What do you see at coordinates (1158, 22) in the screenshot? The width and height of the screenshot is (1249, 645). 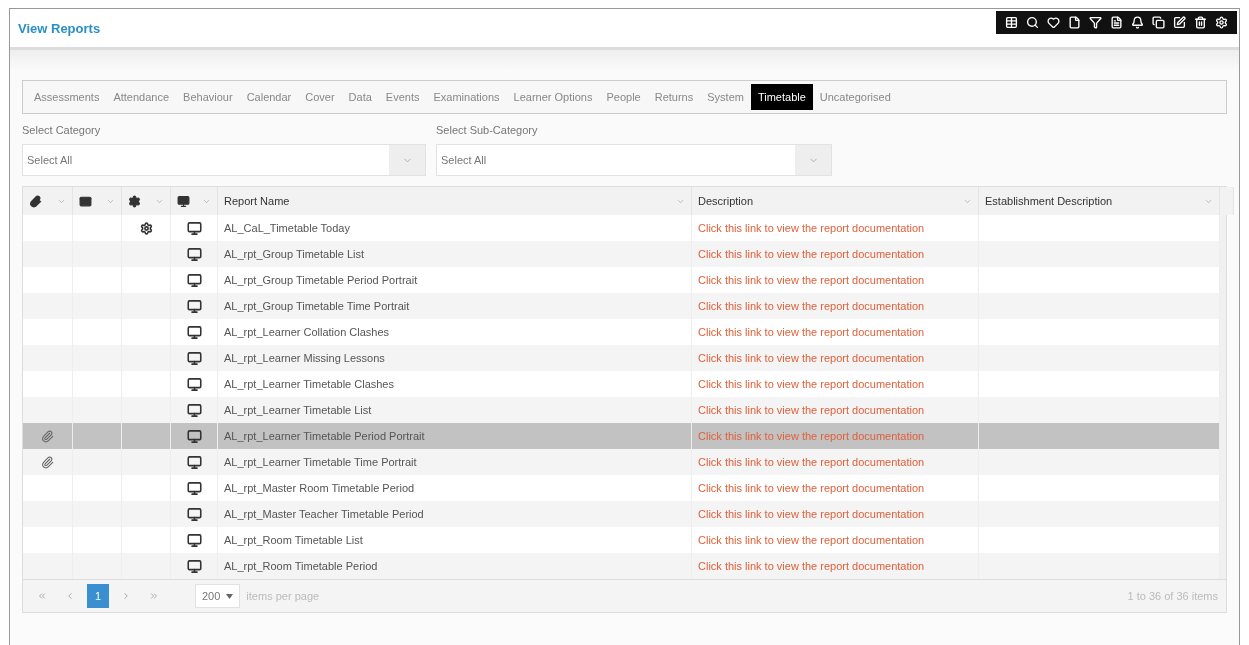 I see `copy-icon` at bounding box center [1158, 22].